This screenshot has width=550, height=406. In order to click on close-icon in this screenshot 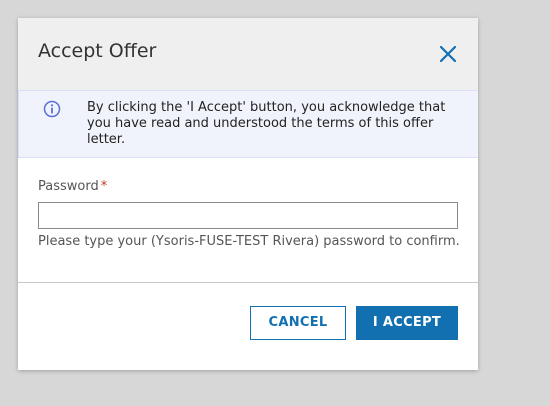, I will do `click(448, 54)`.